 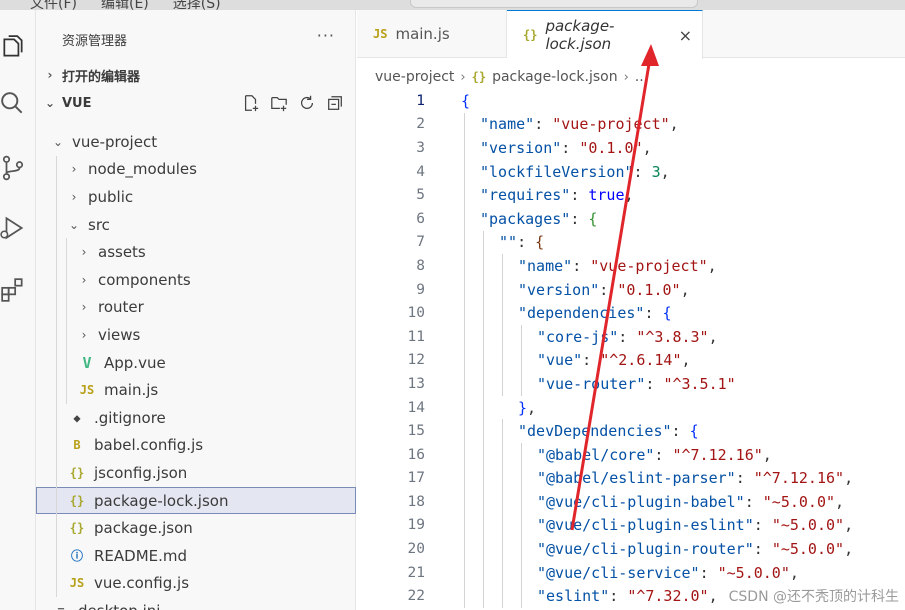 I want to click on file-item: JS vue.config.js, so click(x=196, y=583).